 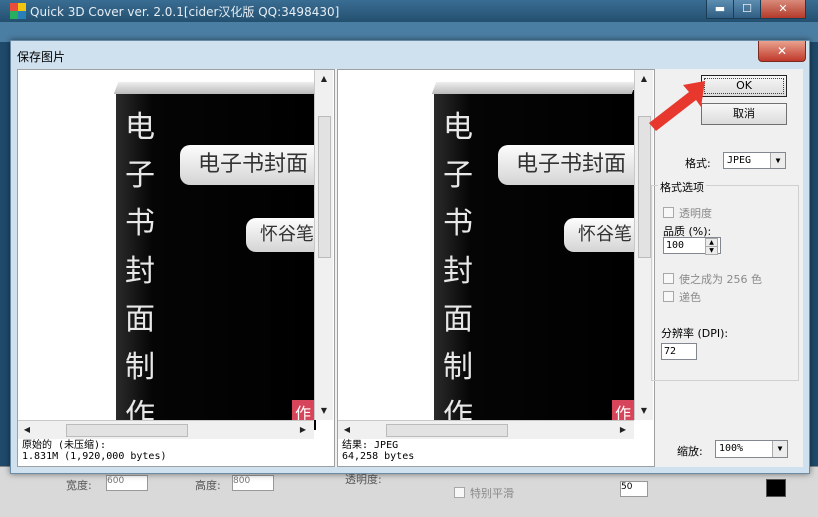 I want to click on original-info-line2: 1.831M (1,920,000 bytes), so click(x=94, y=456).